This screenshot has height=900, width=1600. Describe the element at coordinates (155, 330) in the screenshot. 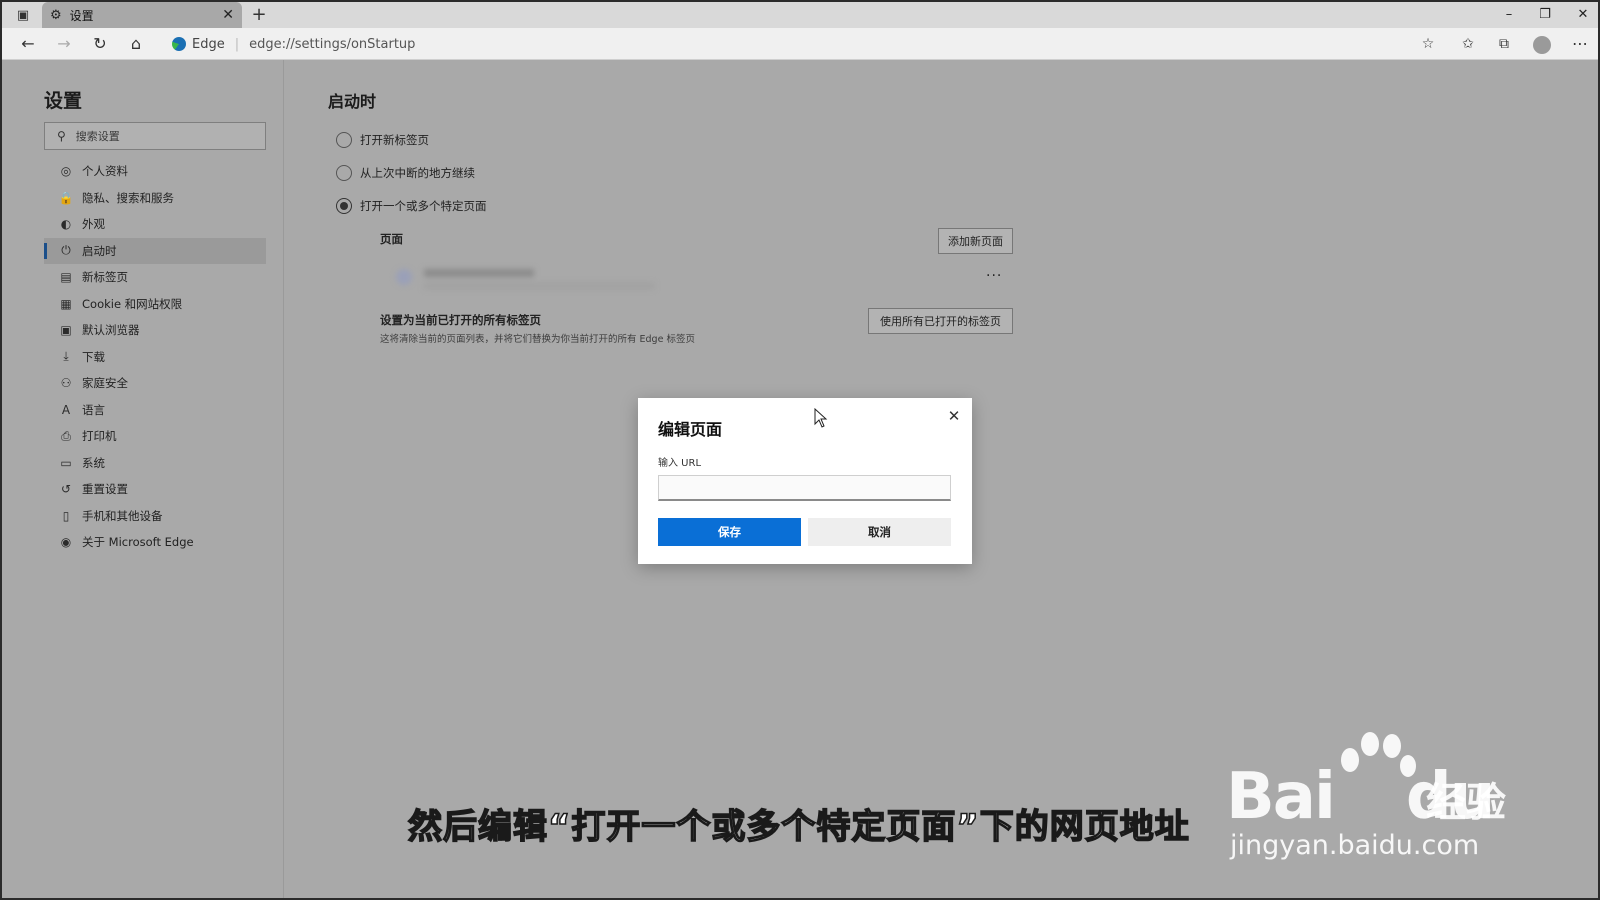

I see `sidebar-item: ▣ 默认浏览器` at that location.